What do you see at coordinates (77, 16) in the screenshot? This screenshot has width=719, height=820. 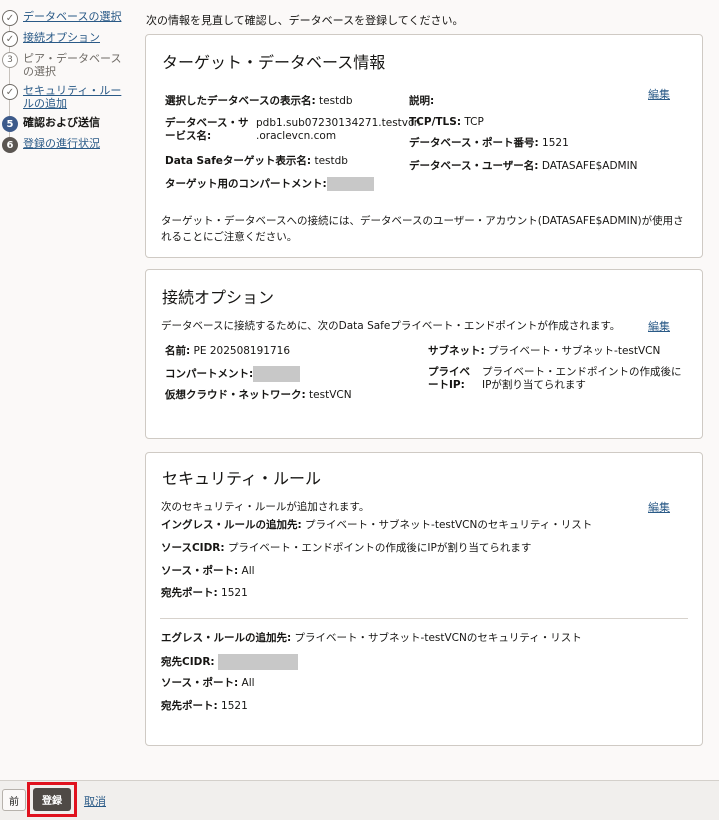 I see `train-step-label: データベースの選択` at bounding box center [77, 16].